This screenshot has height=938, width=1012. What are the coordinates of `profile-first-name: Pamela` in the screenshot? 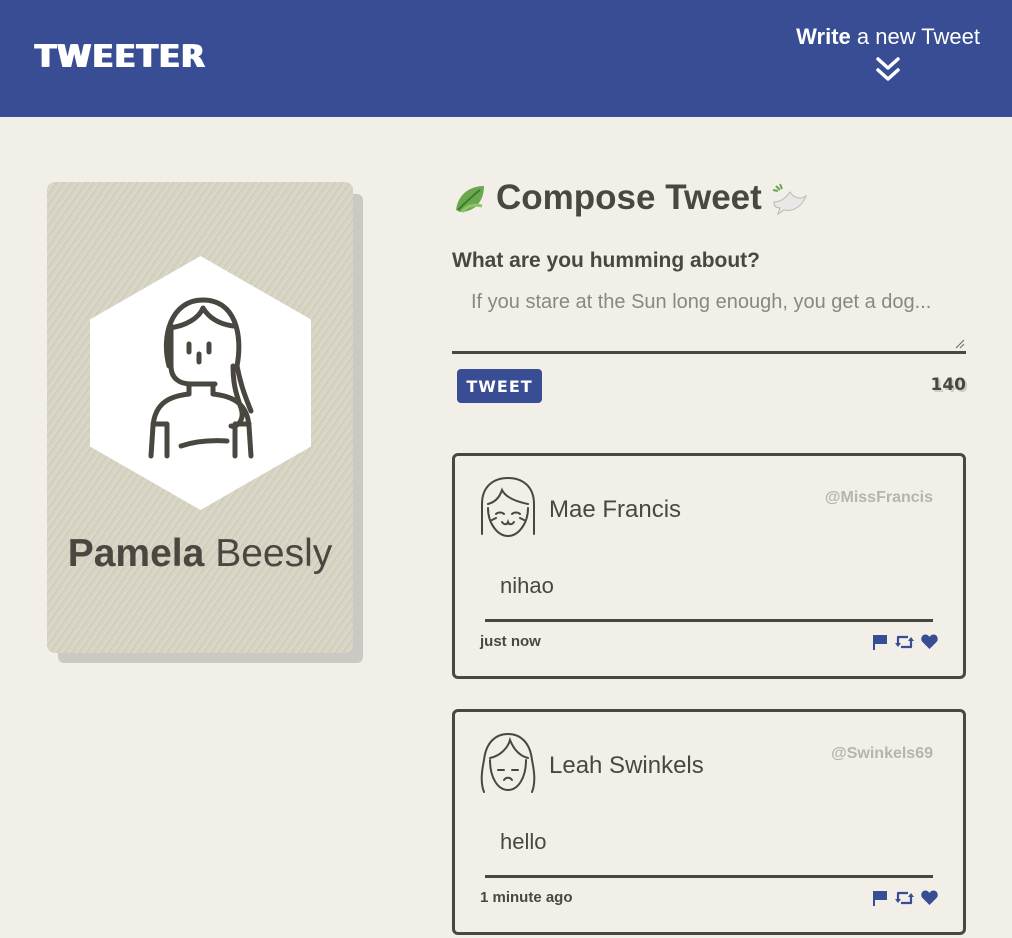 It's located at (136, 553).